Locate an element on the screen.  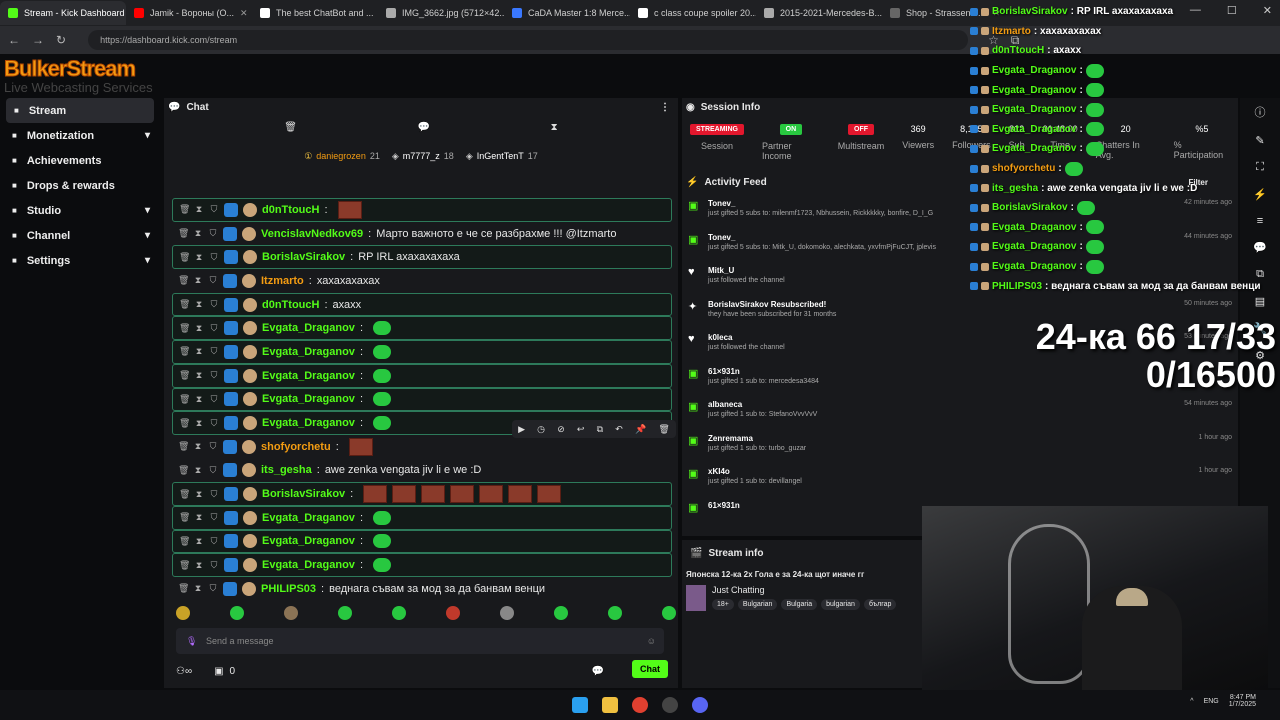
browser-tab: c class coupe spoiler 20...✕ is located at coordinates (693, 13).